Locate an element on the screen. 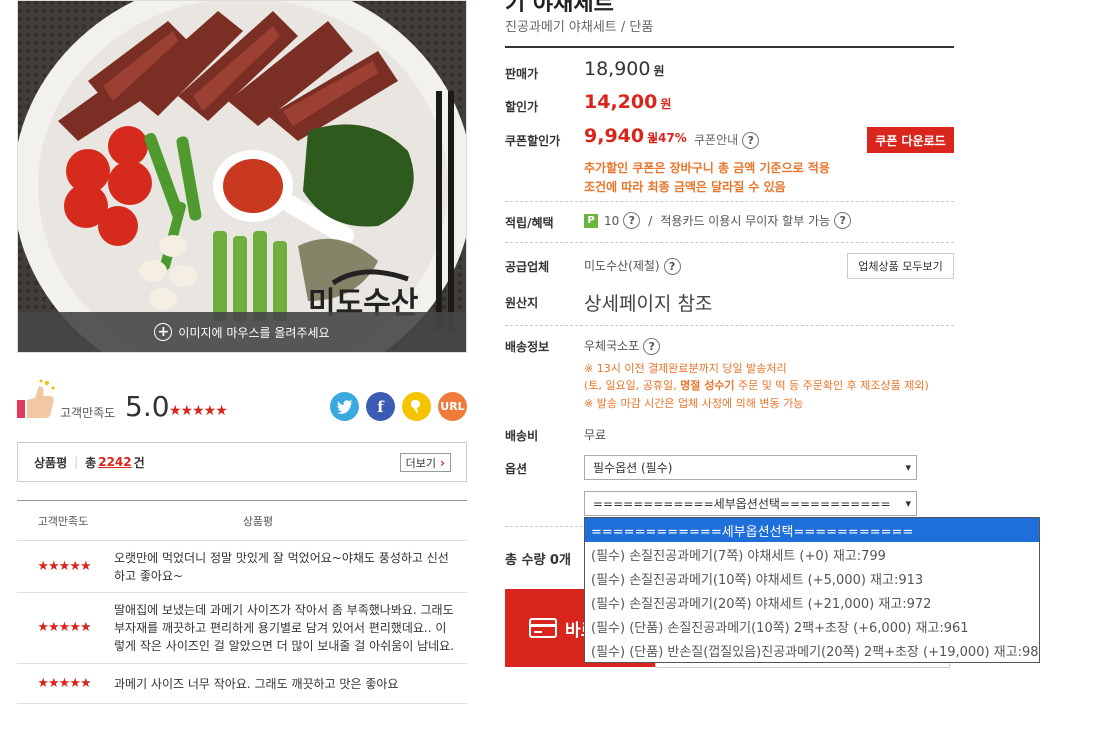  plus-circle-icon: + is located at coordinates (163, 332).